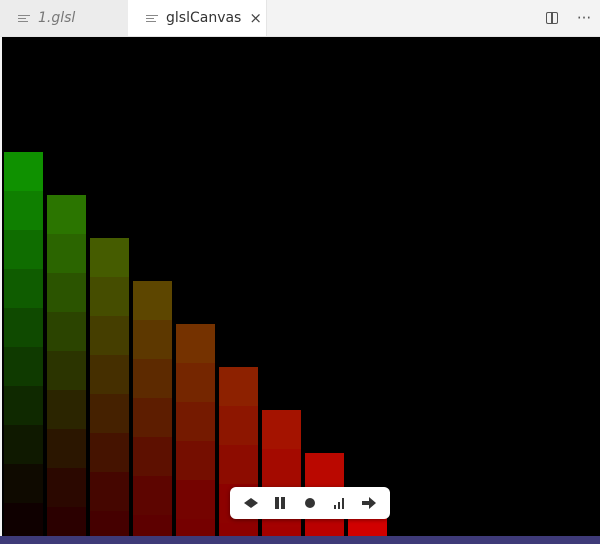 The height and width of the screenshot is (544, 600). I want to click on split-editor-button, so click(552, 18).